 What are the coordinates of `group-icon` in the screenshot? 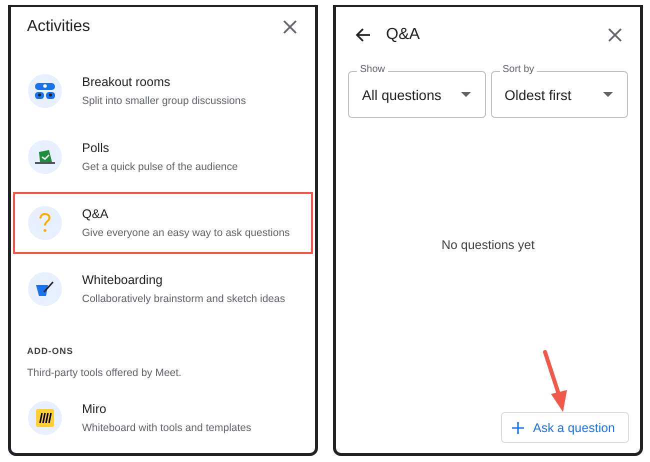 It's located at (45, 91).